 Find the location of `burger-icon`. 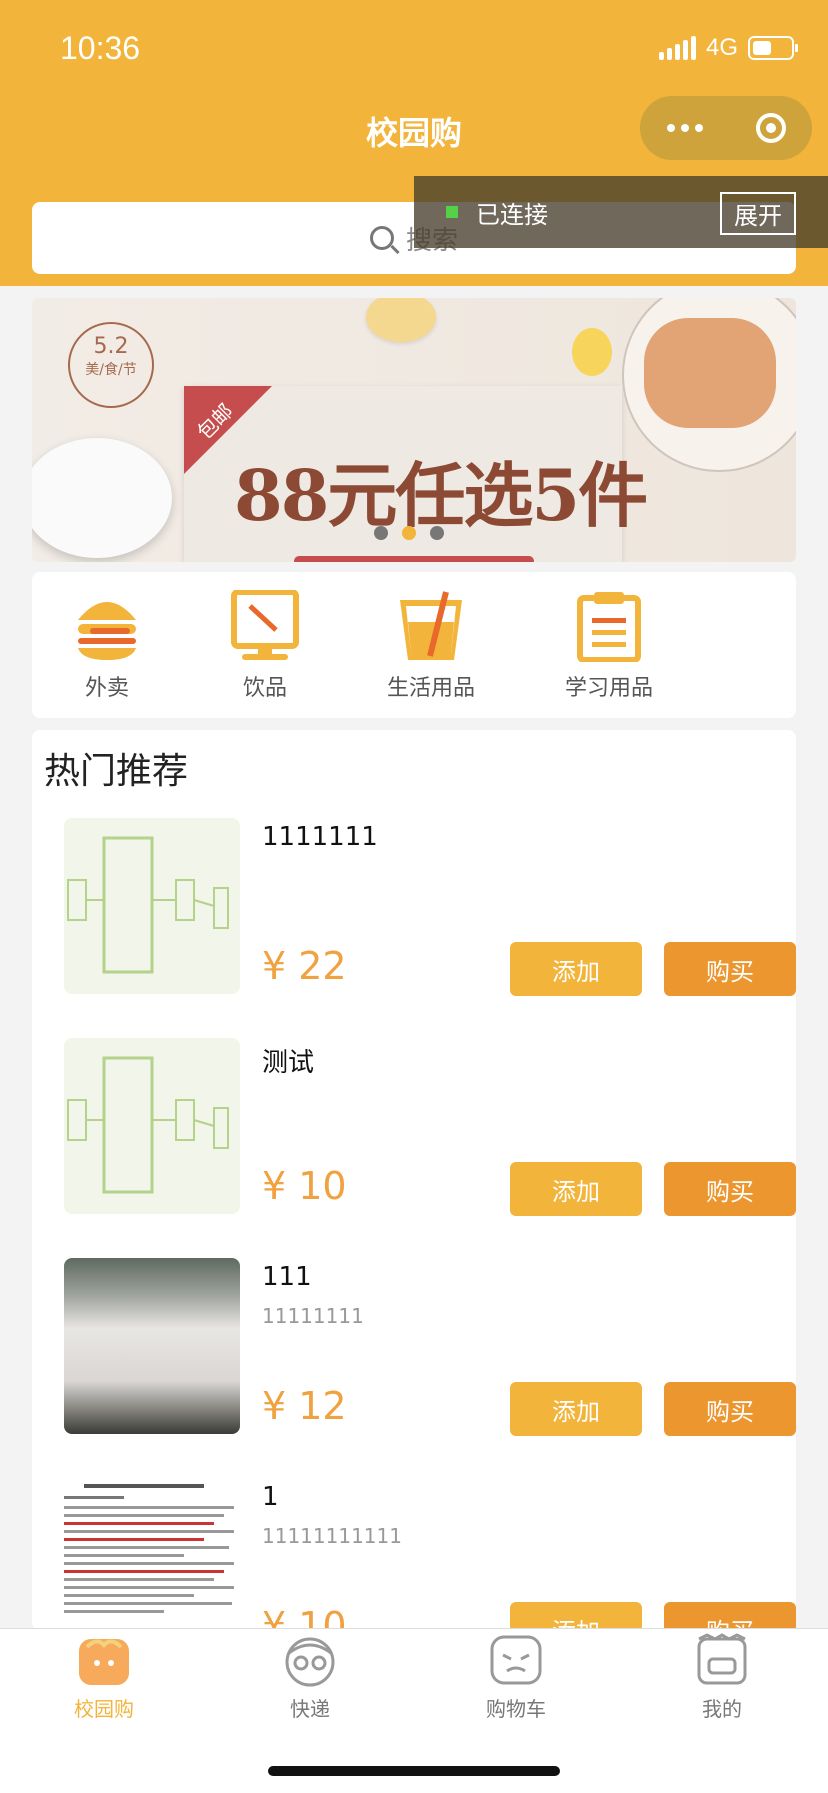

burger-icon is located at coordinates (107, 631).